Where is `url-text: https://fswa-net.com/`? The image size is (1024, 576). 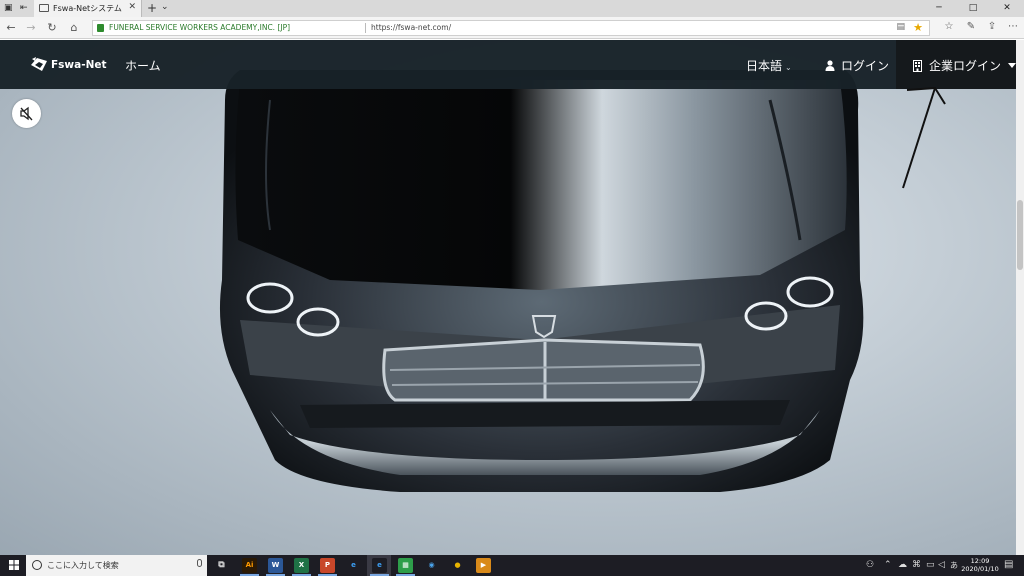
url-text: https://fswa-net.com/ is located at coordinates (411, 27).